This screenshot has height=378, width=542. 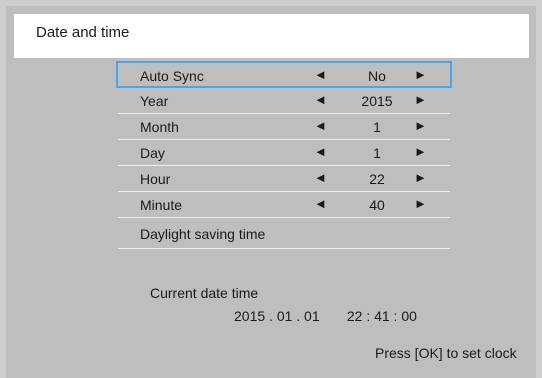 What do you see at coordinates (284, 205) in the screenshot?
I see `menu-item-minute: Minute ◄ 40 ►` at bounding box center [284, 205].